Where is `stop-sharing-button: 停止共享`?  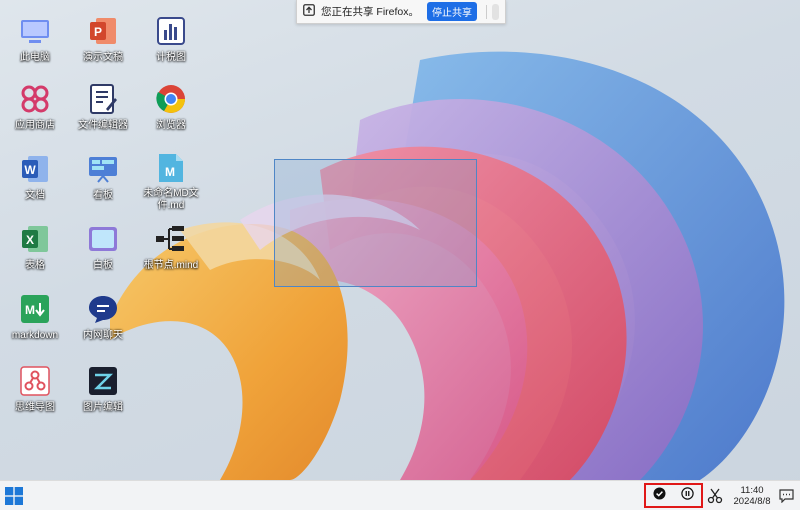
stop-sharing-button: 停止共享 is located at coordinates (452, 11).